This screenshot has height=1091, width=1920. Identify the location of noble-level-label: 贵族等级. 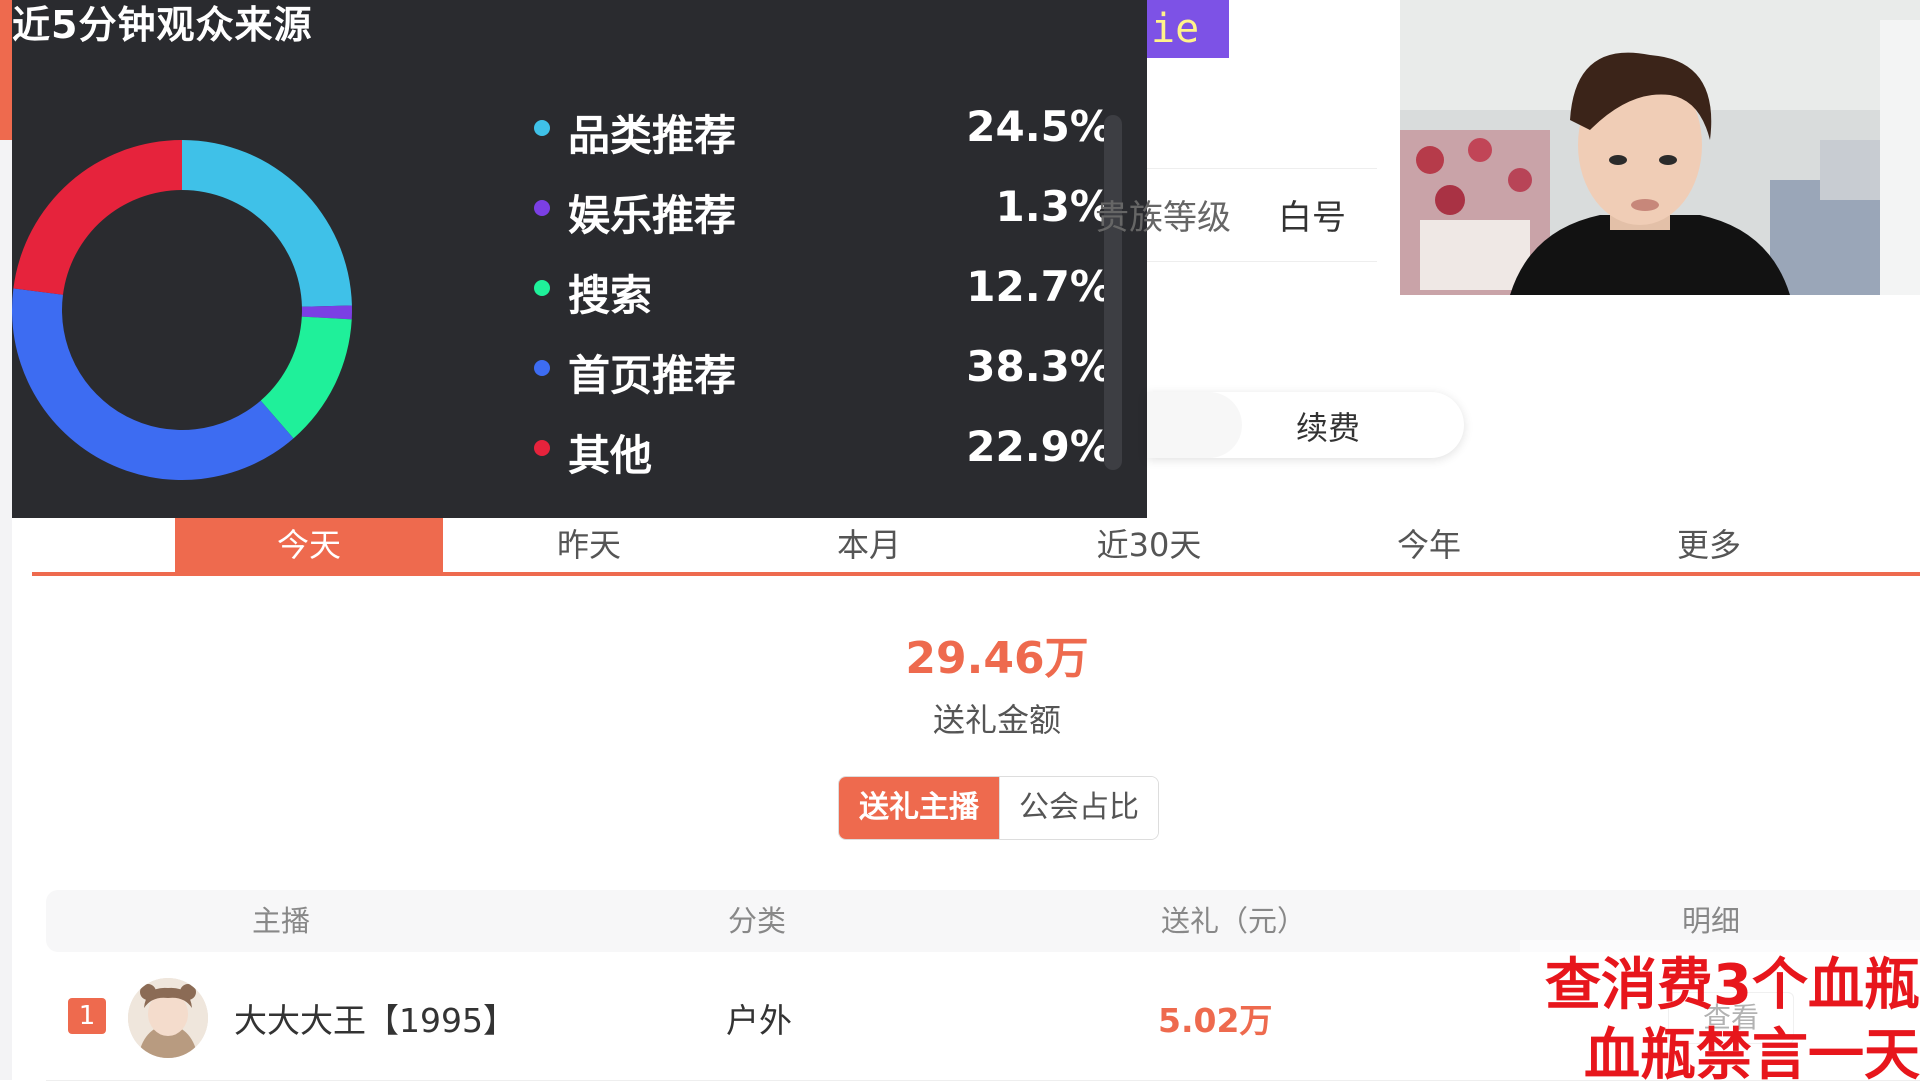
(1163, 218).